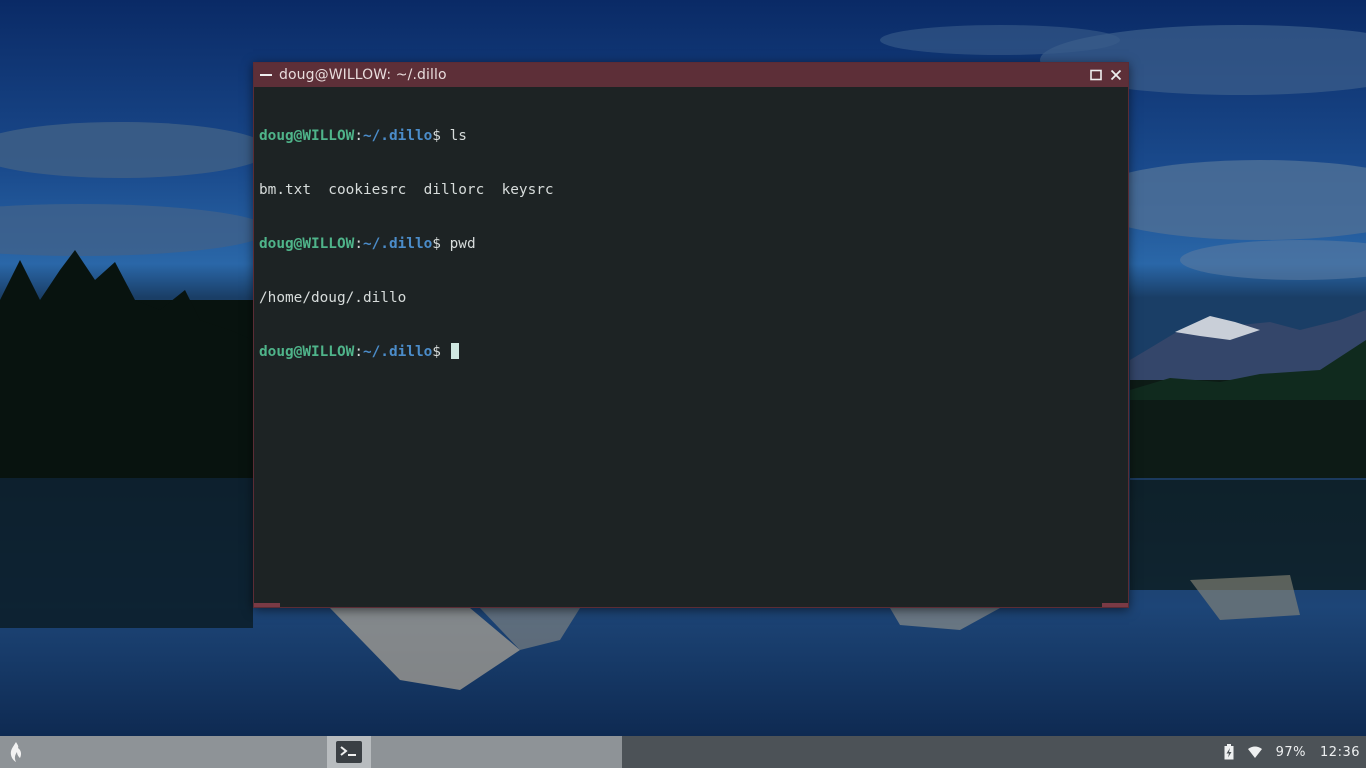 This screenshot has height=768, width=1366. I want to click on taskbar-terminal-item, so click(349, 752).